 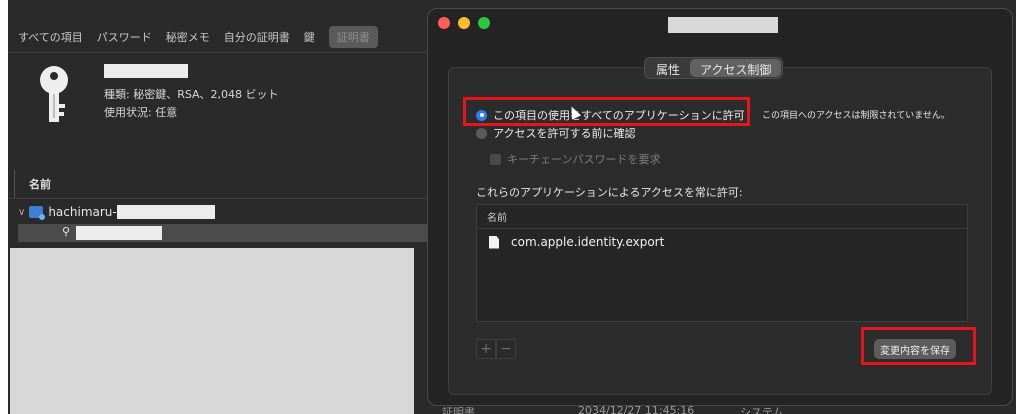 I want to click on add-remove-controls: + −, so click(x=496, y=349).